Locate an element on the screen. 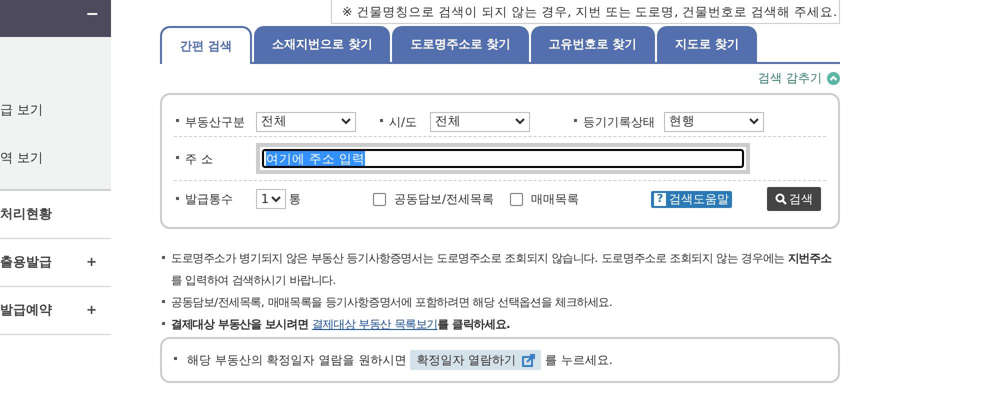 This screenshot has height=400, width=1000. tab: 간편 검색 is located at coordinates (206, 45).